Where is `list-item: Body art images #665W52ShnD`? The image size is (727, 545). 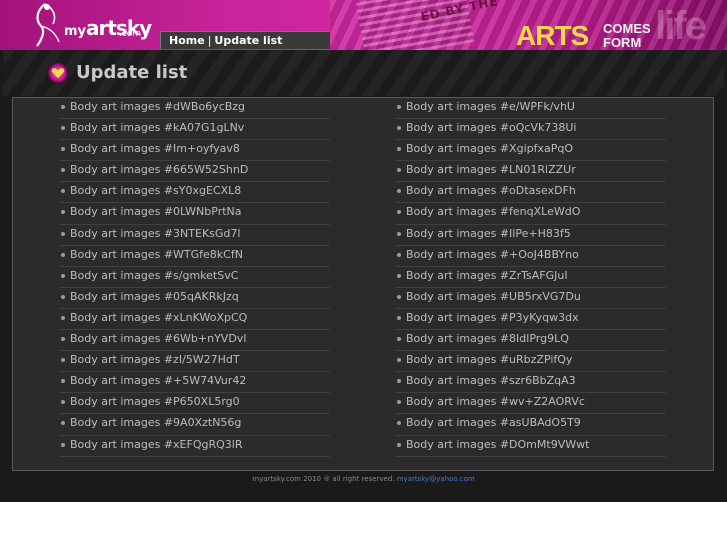
list-item: Body art images #665W52ShnD is located at coordinates (195, 172).